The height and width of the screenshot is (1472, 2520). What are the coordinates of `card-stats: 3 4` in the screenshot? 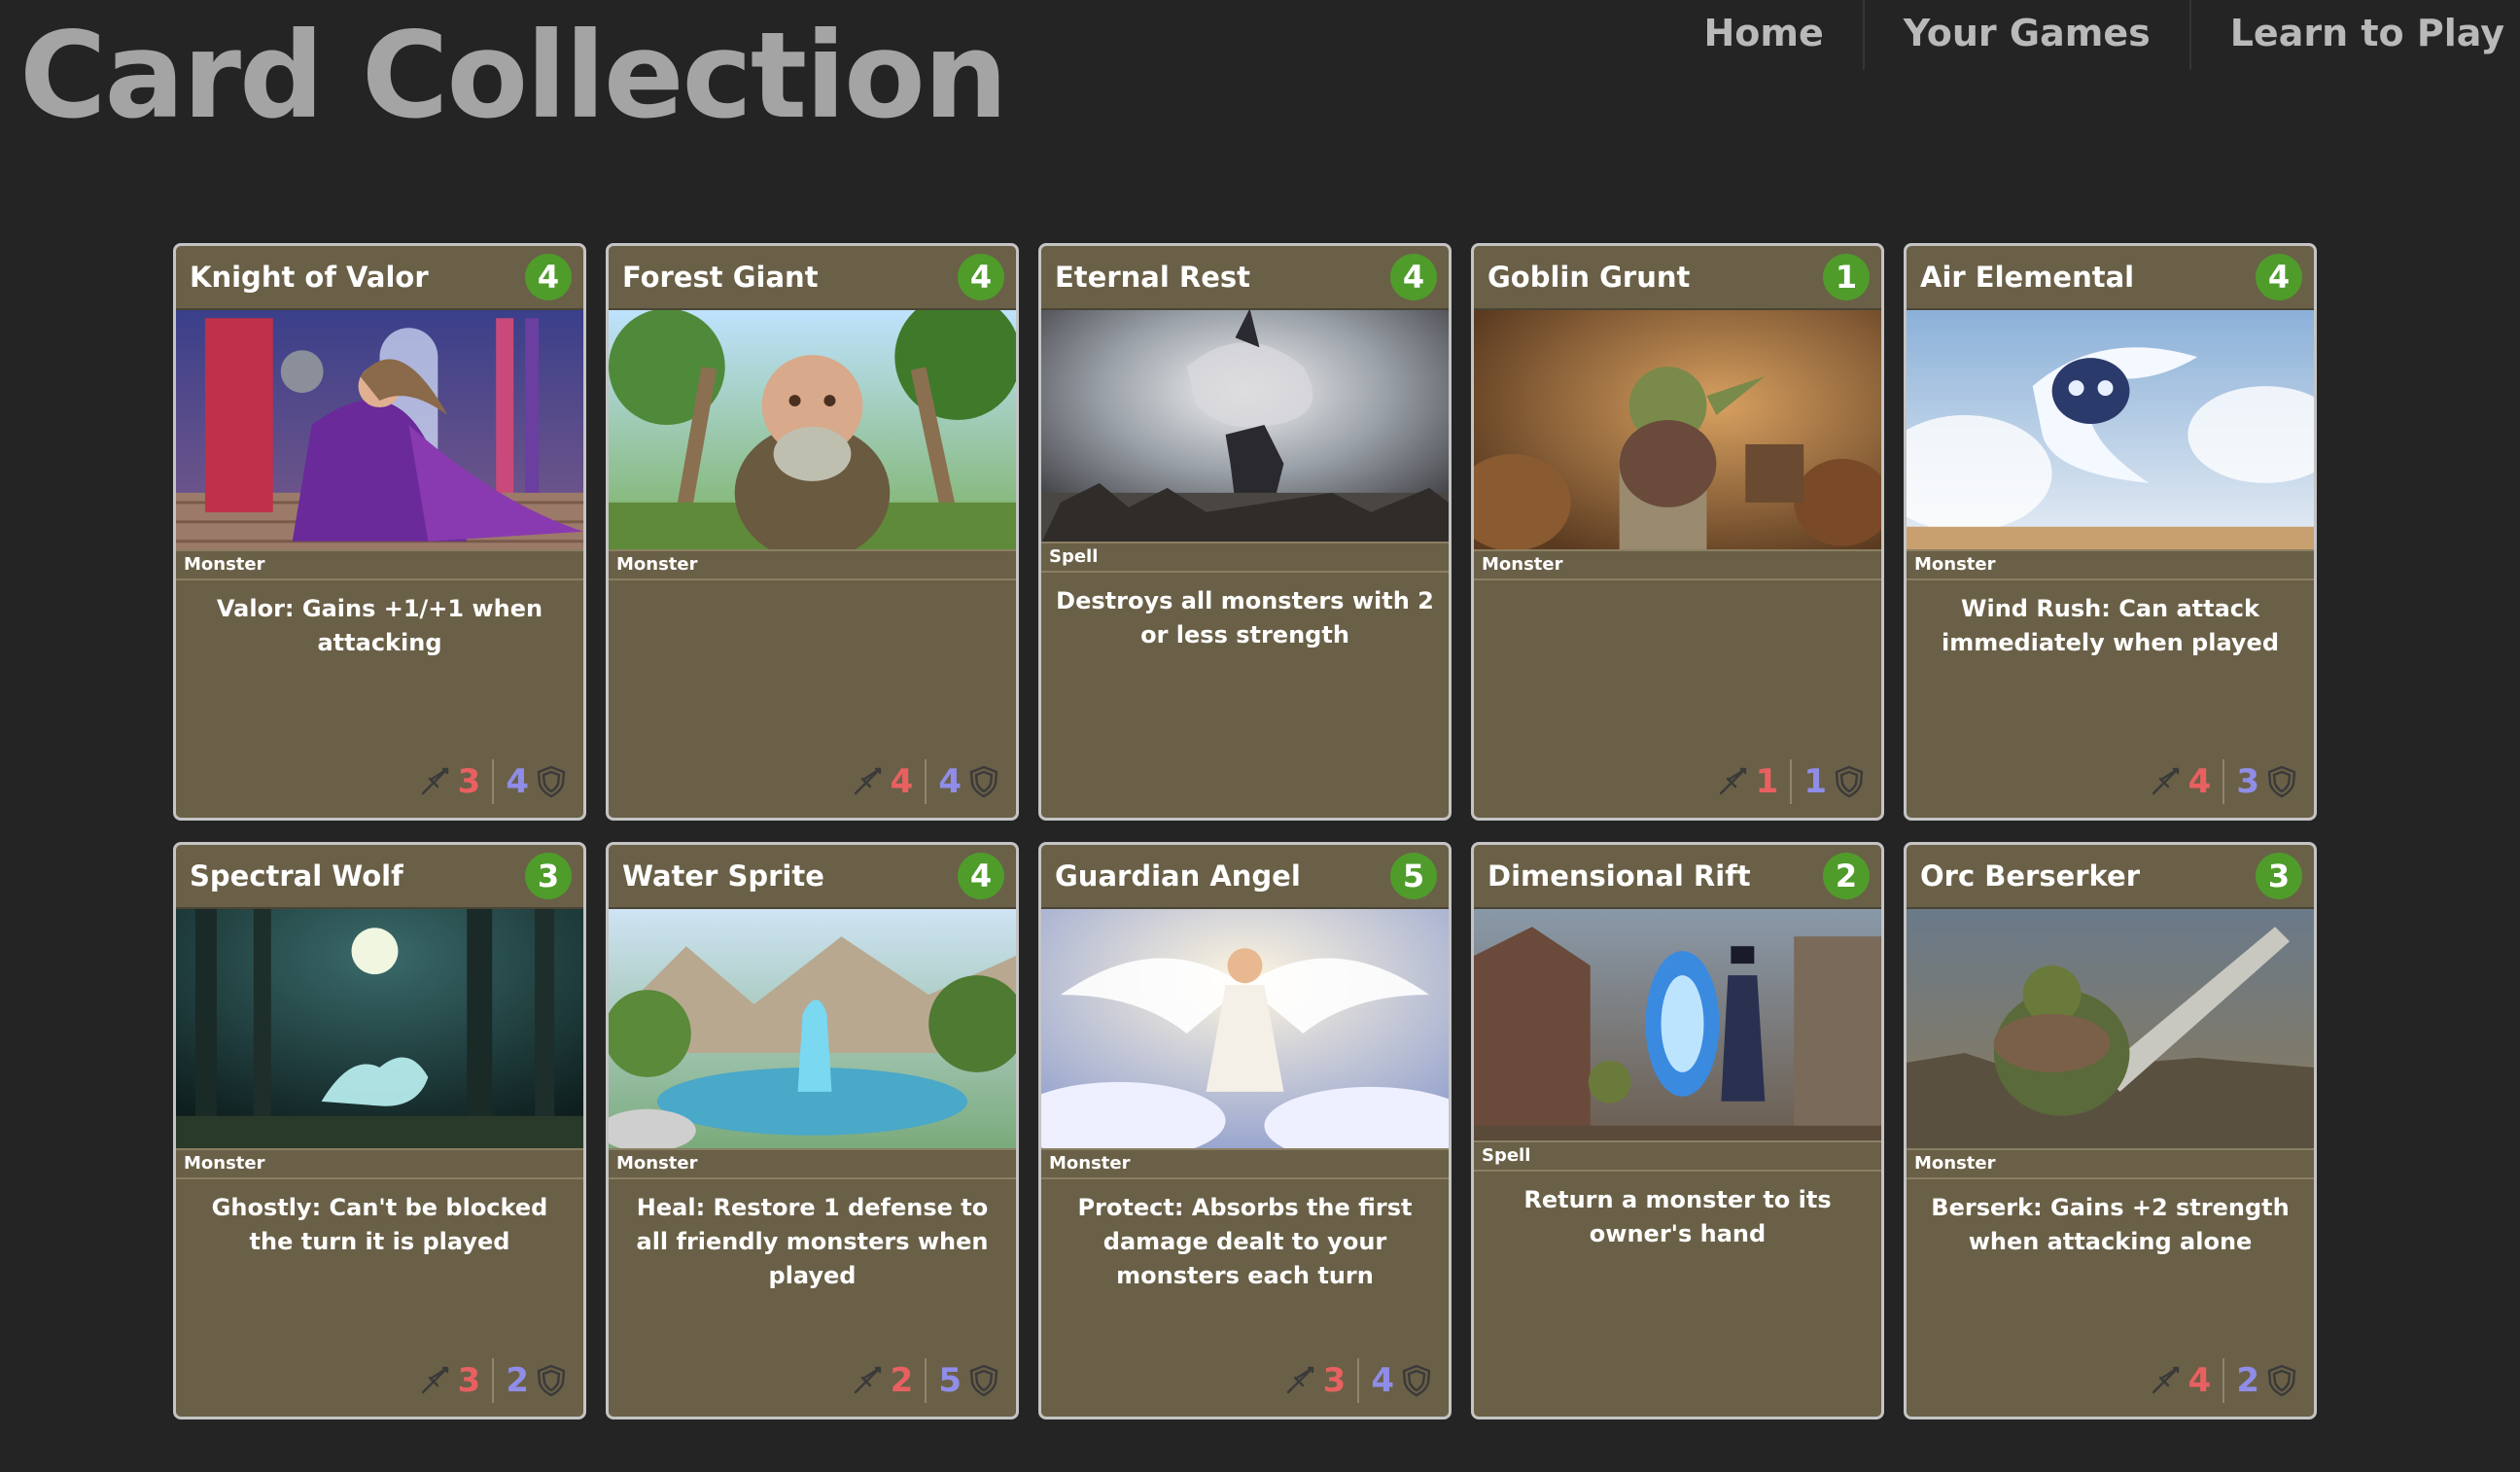 It's located at (1357, 1380).